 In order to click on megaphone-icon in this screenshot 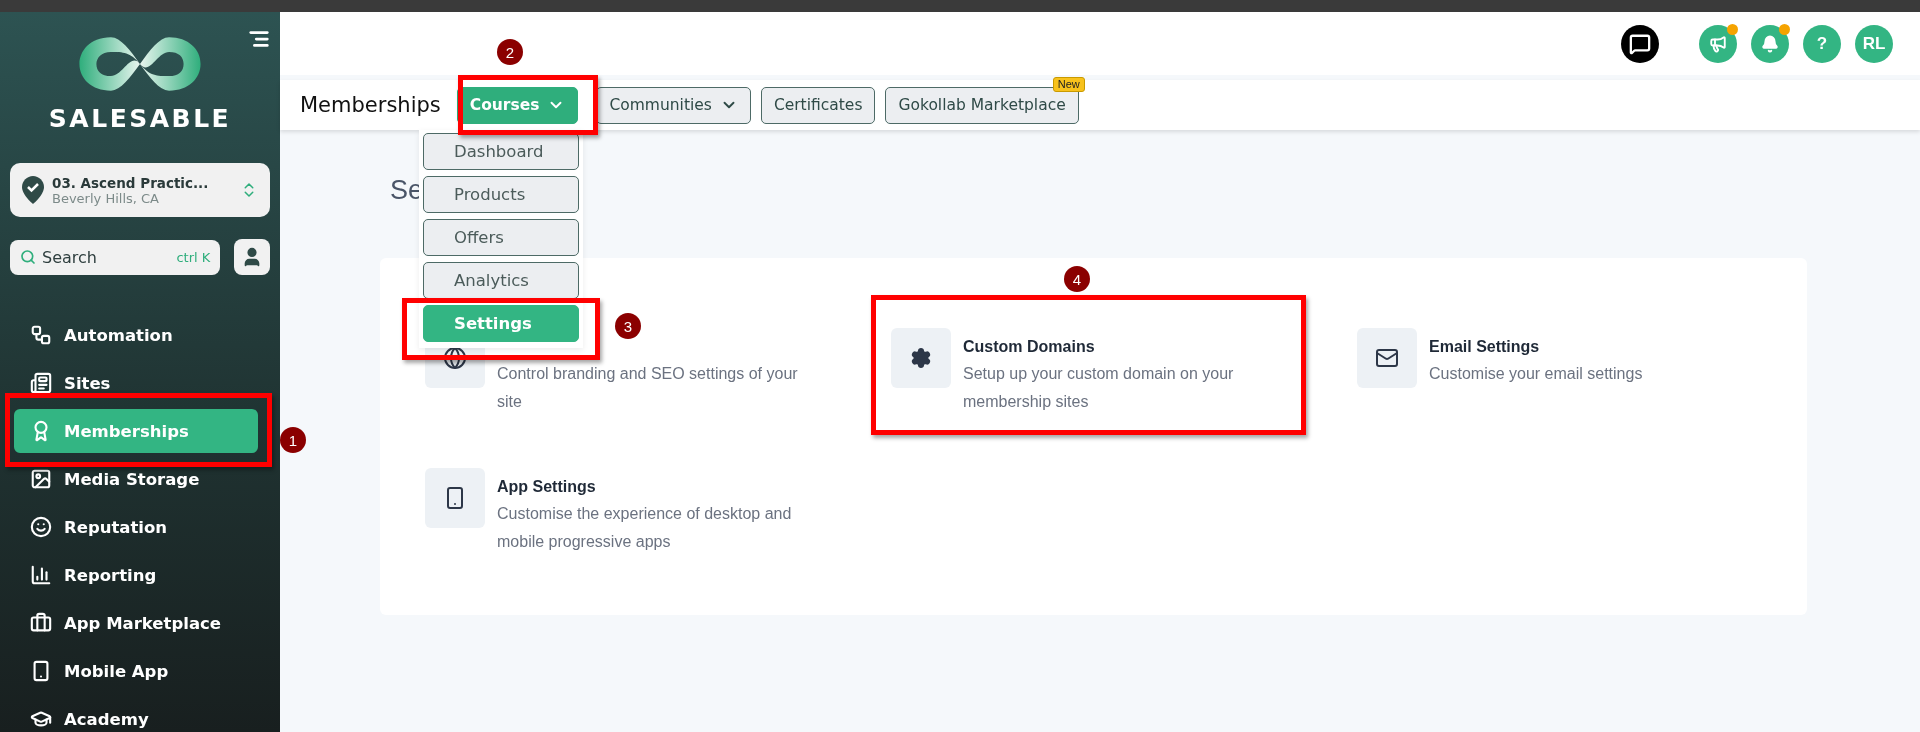, I will do `click(1718, 43)`.